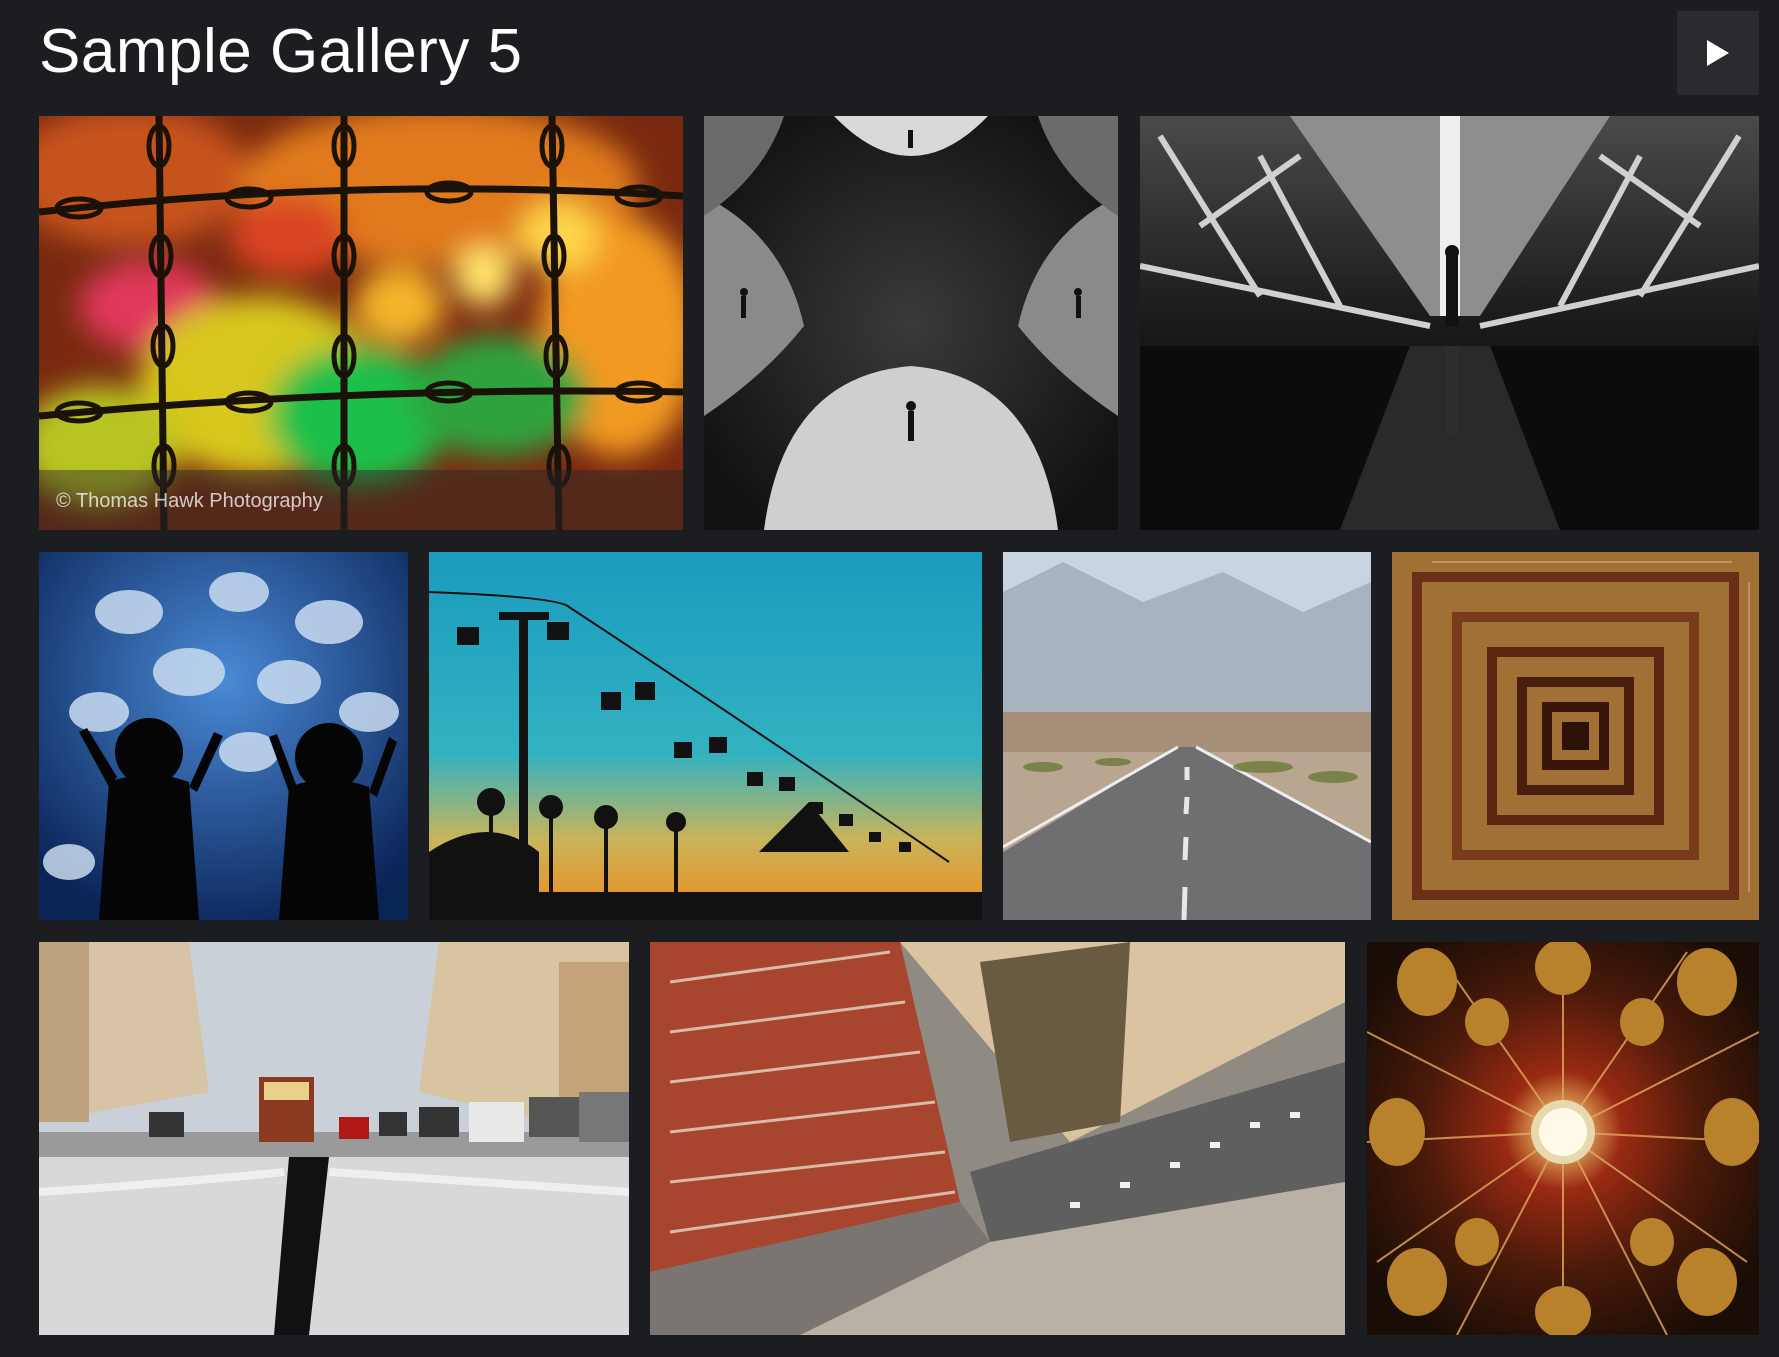 Image resolution: width=1779 pixels, height=1357 pixels. I want to click on spiral-staircase-image, so click(1575, 736).